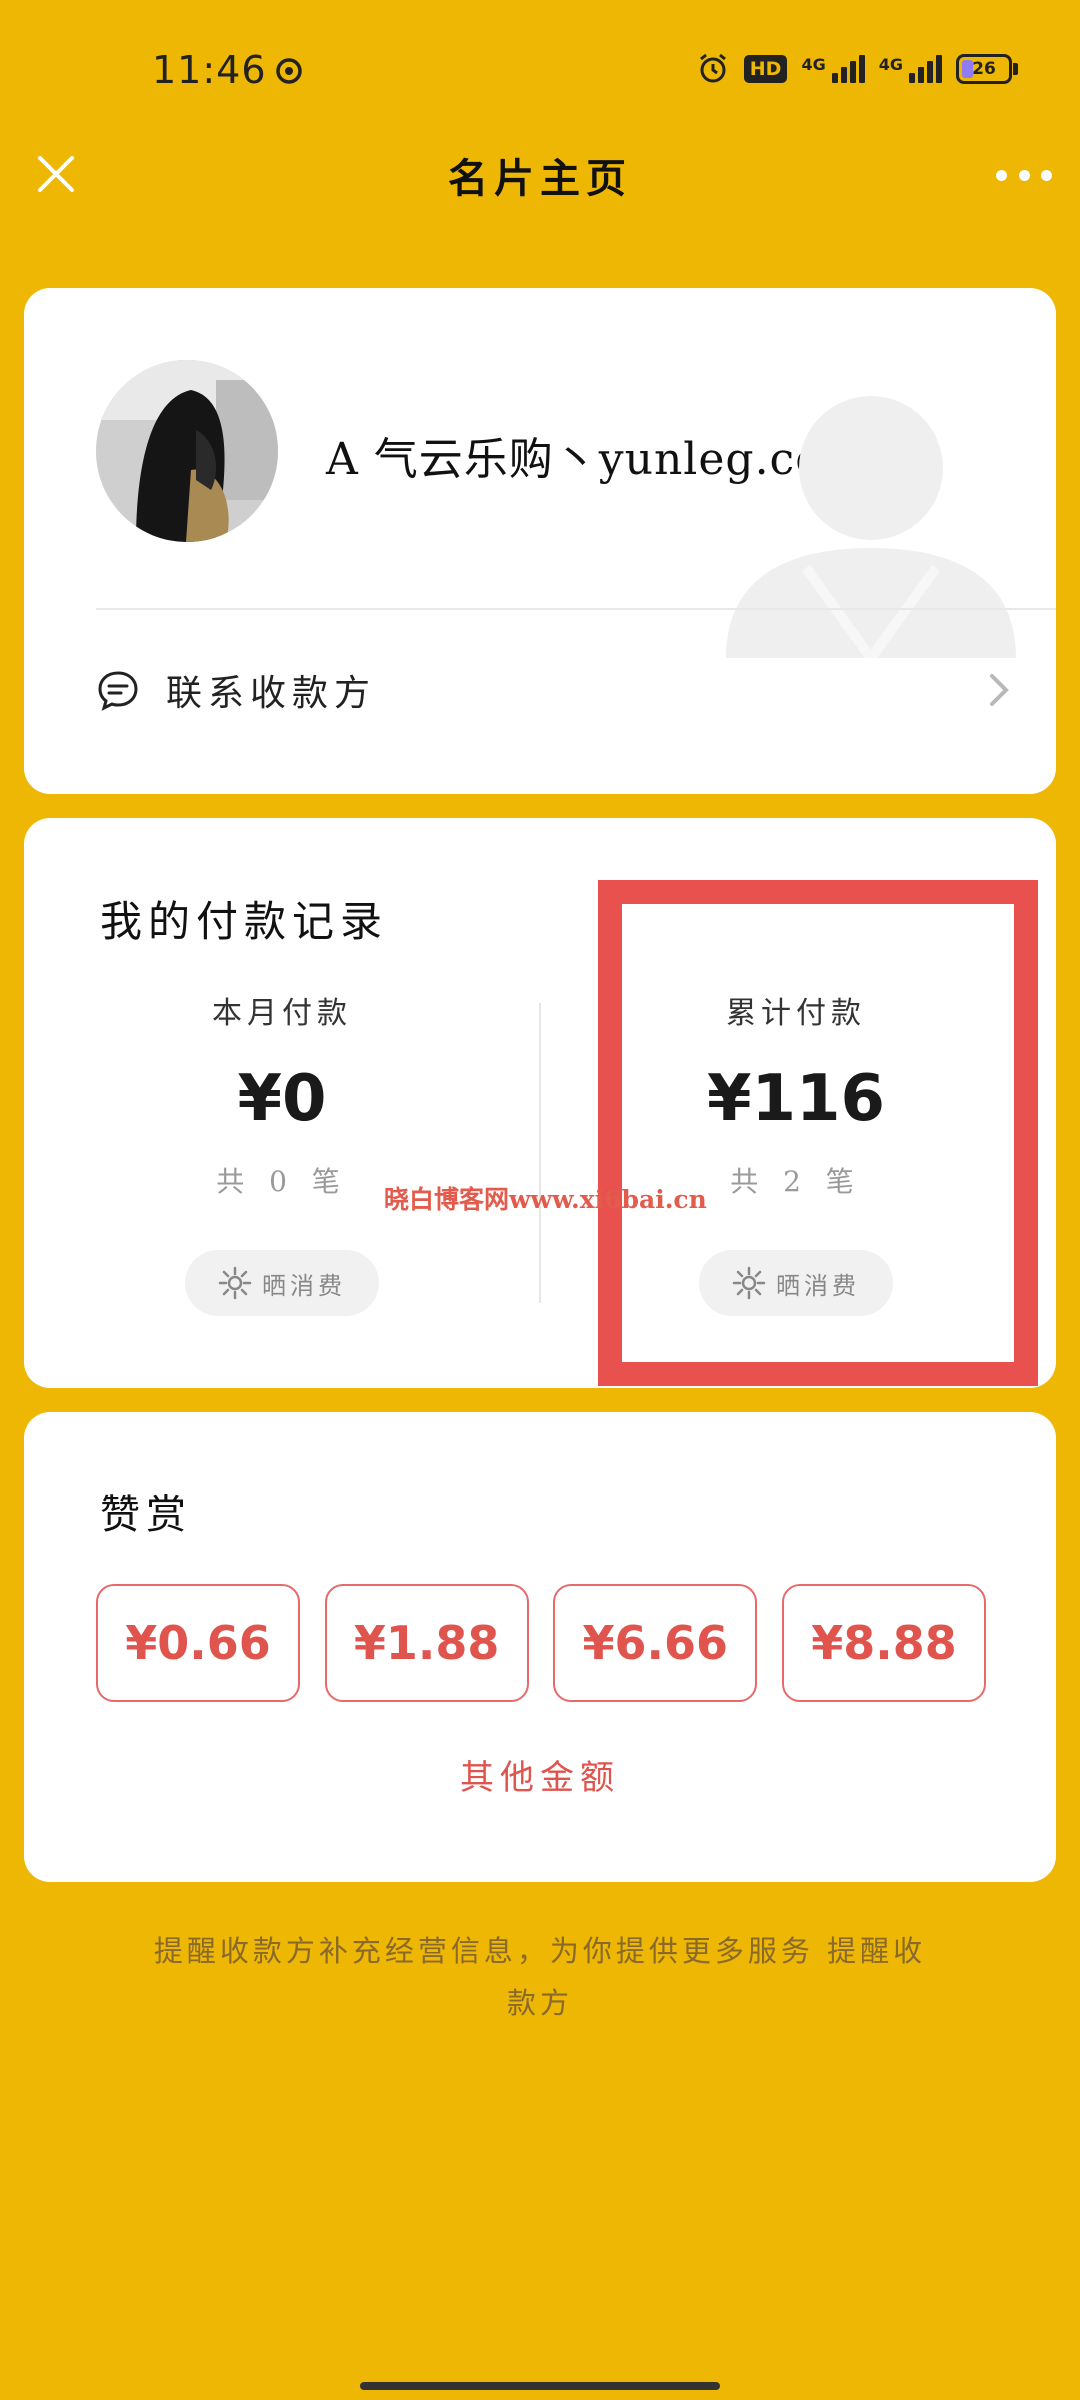 The image size is (1080, 2400). I want to click on network-label: 4G, so click(813, 64).